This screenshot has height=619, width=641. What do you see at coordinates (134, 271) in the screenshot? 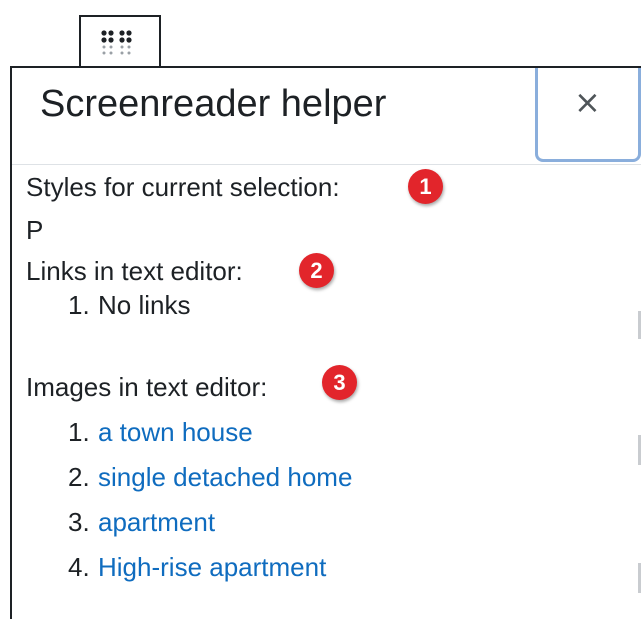
I see `links-label: Links in text editor:` at bounding box center [134, 271].